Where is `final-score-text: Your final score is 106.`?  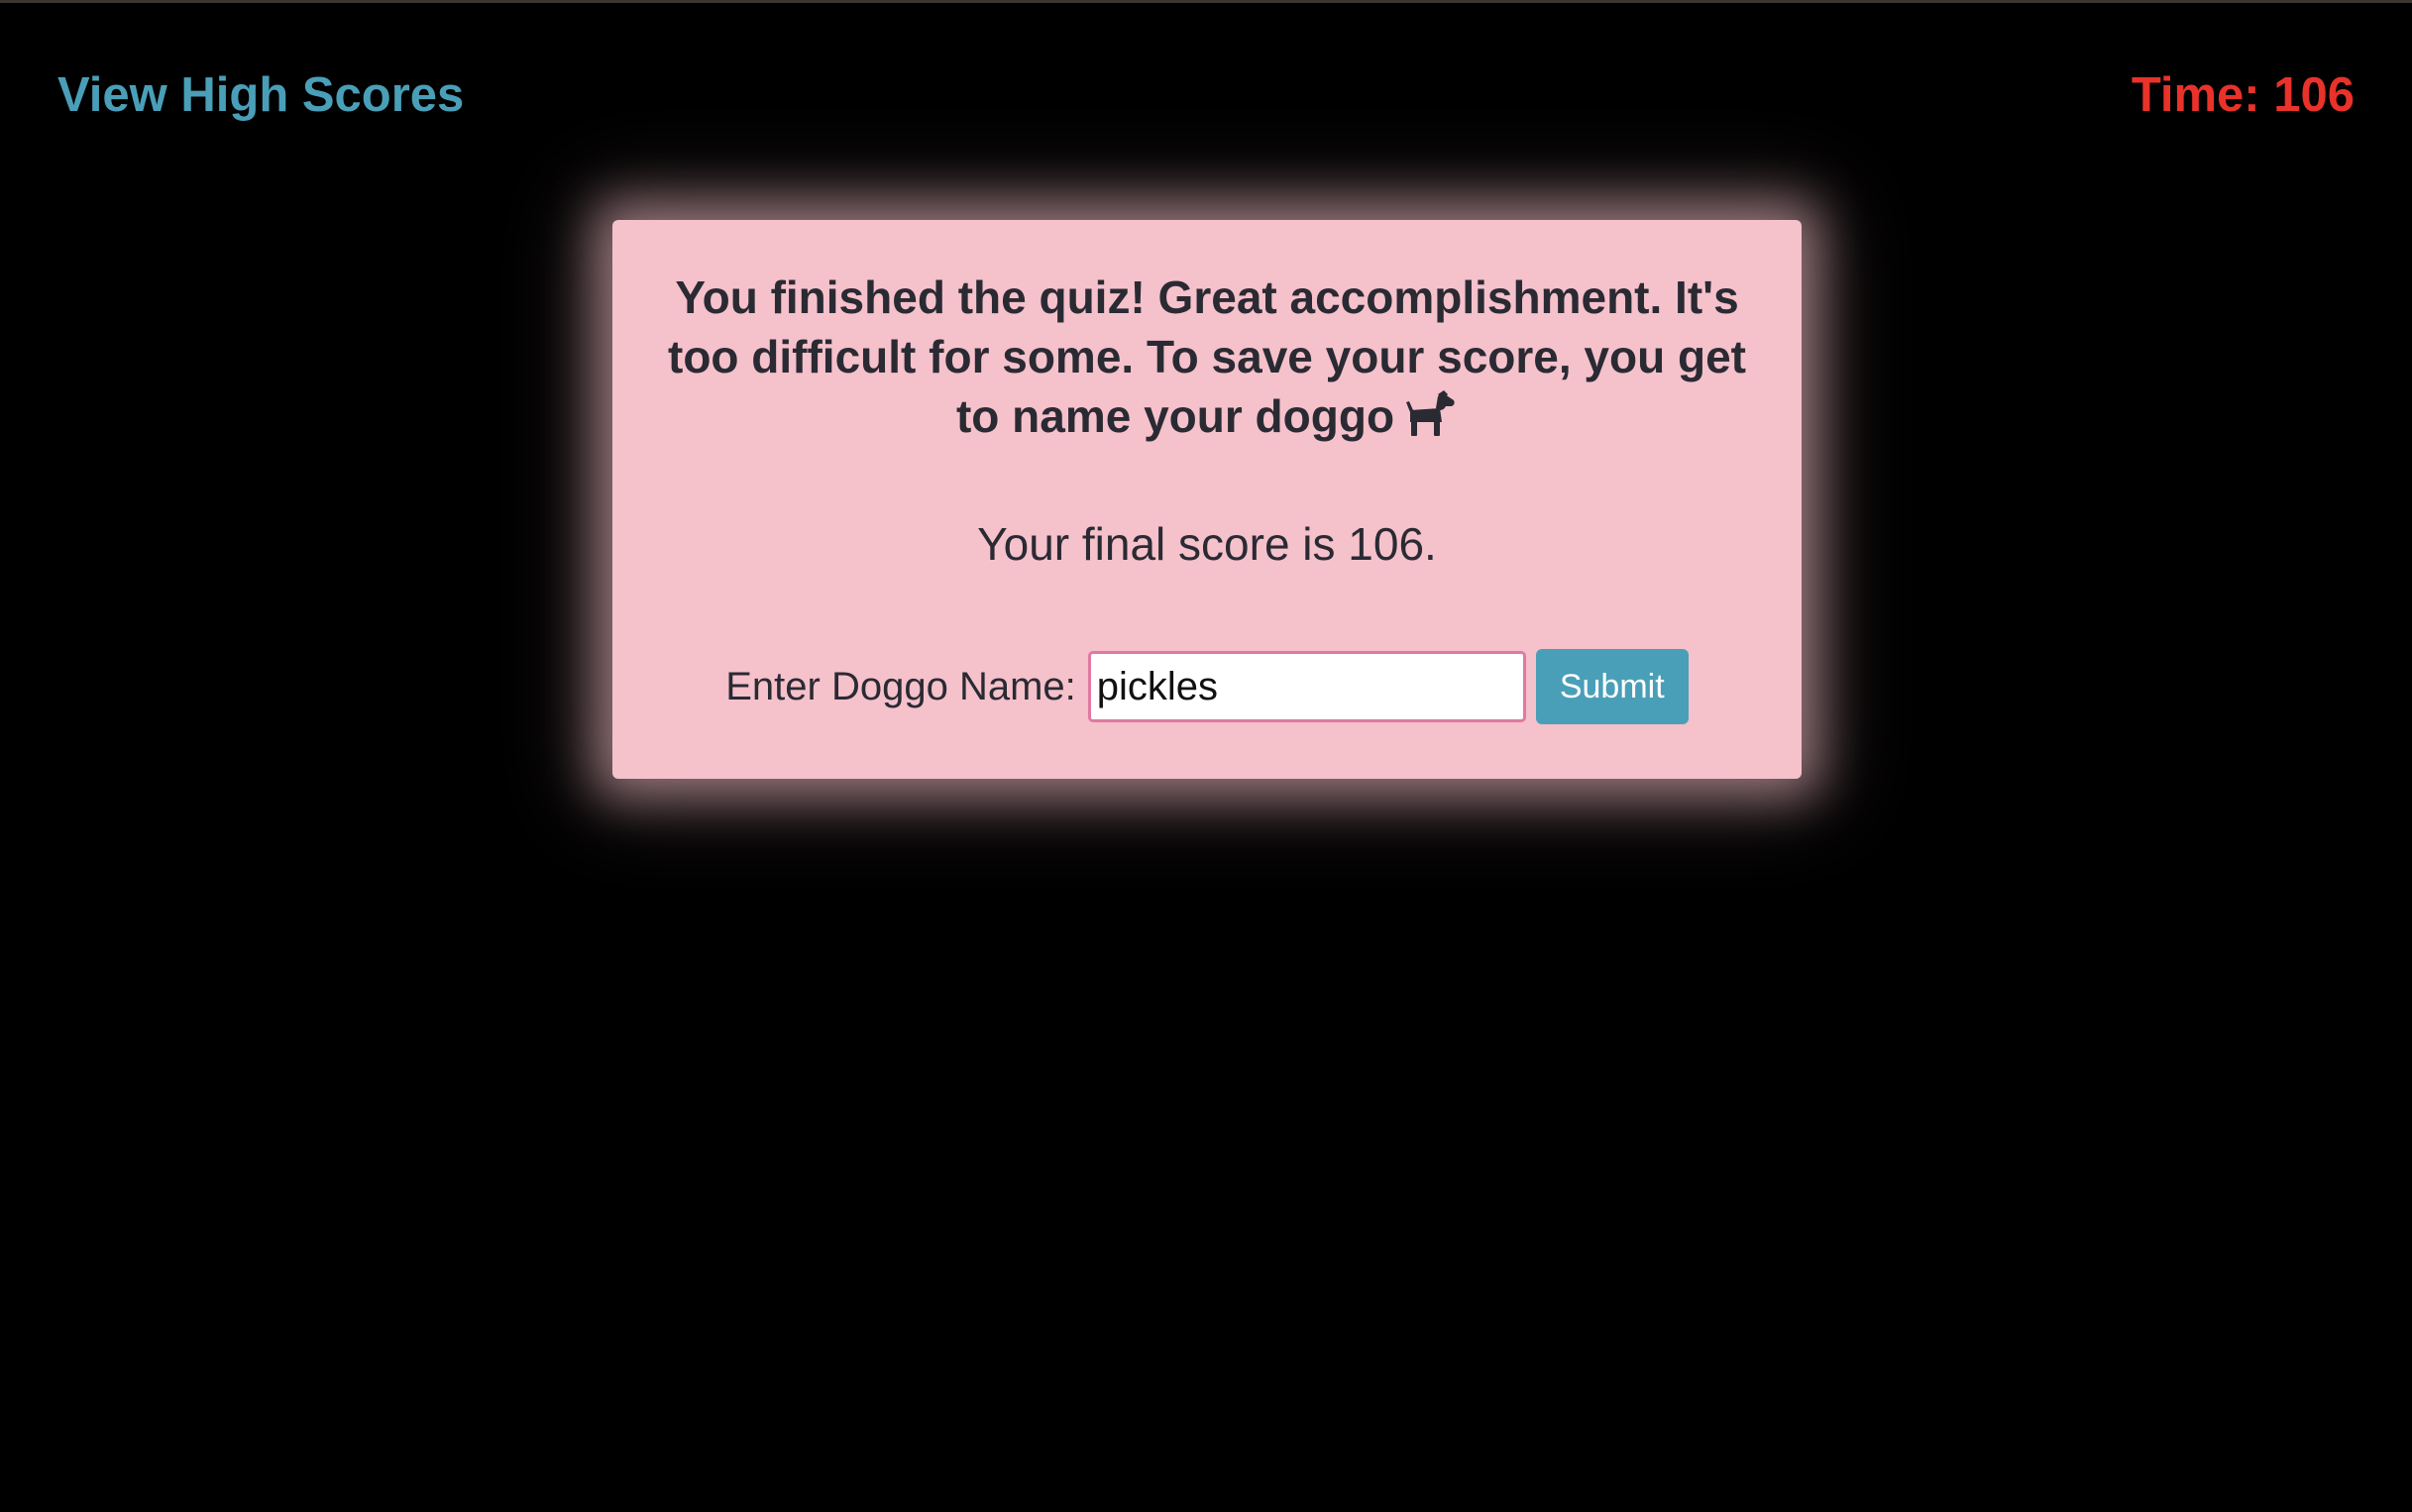 final-score-text: Your final score is 106. is located at coordinates (1207, 544).